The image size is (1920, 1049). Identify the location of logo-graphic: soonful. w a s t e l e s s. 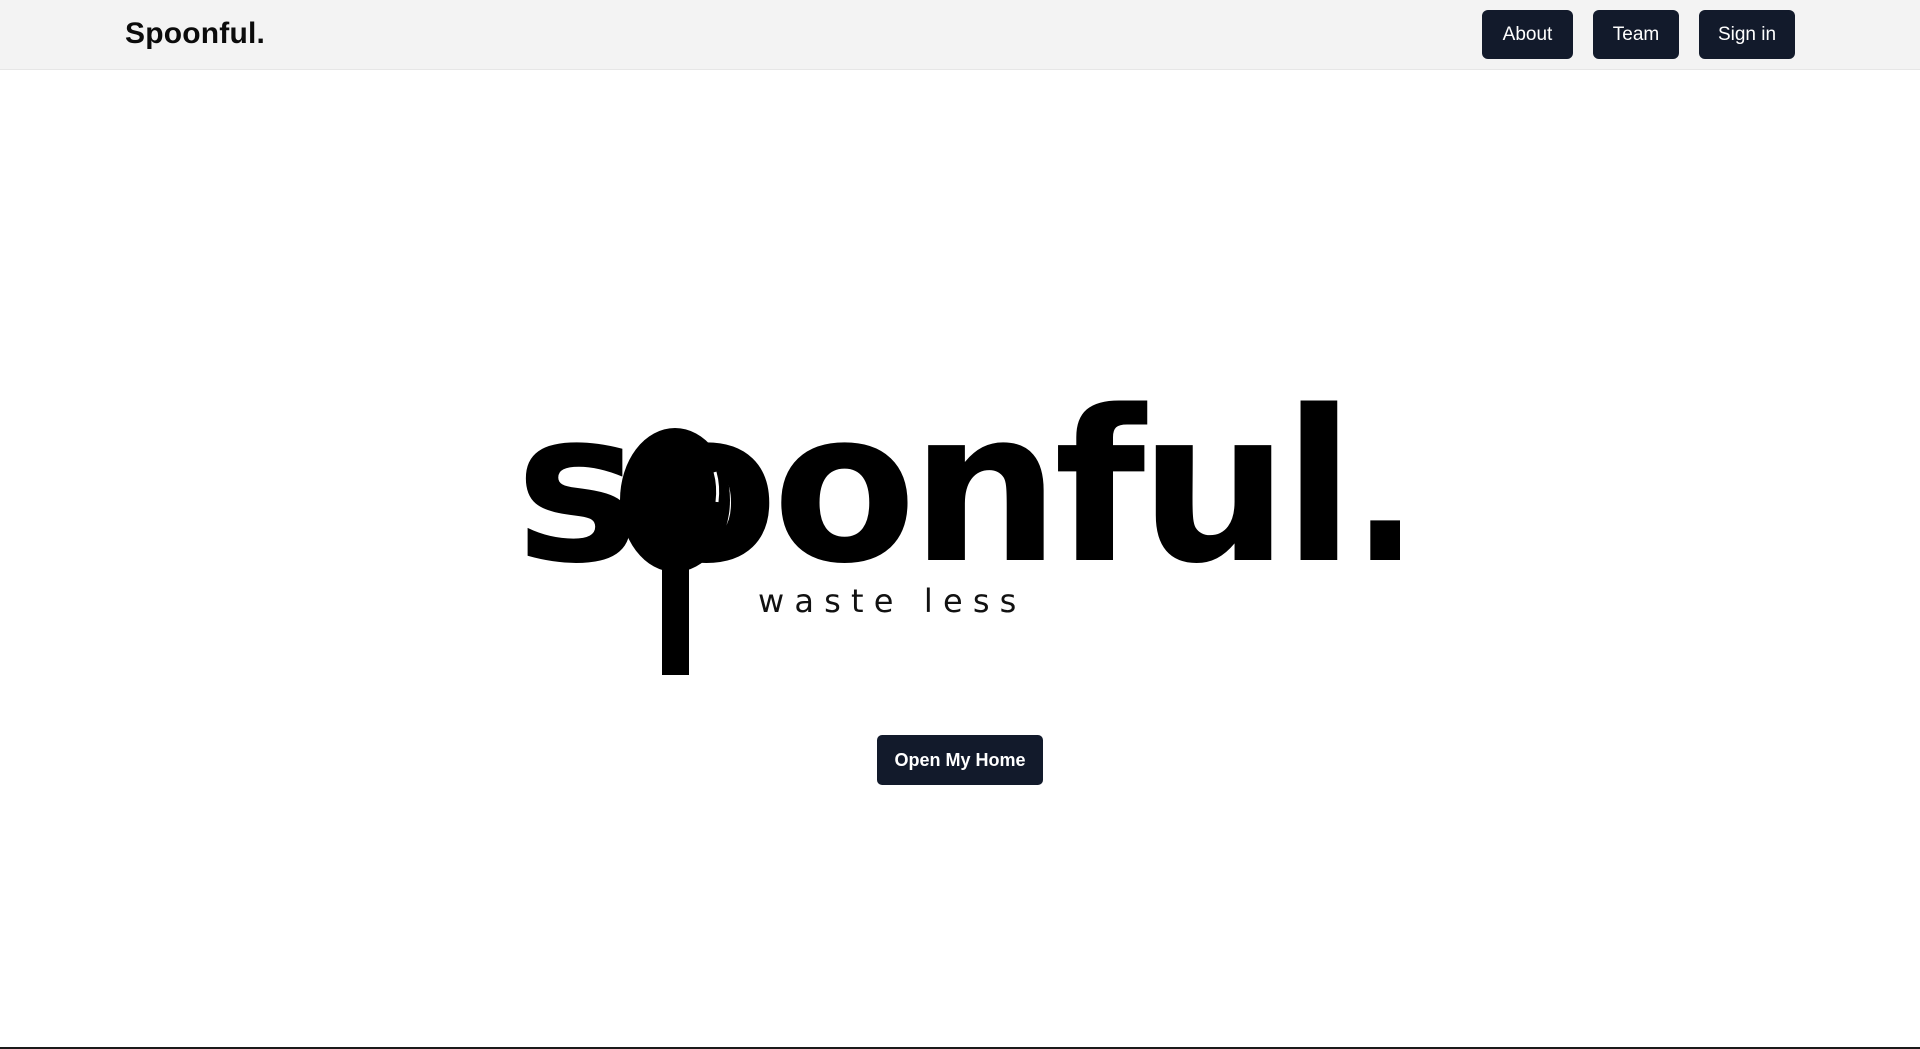
(960, 520).